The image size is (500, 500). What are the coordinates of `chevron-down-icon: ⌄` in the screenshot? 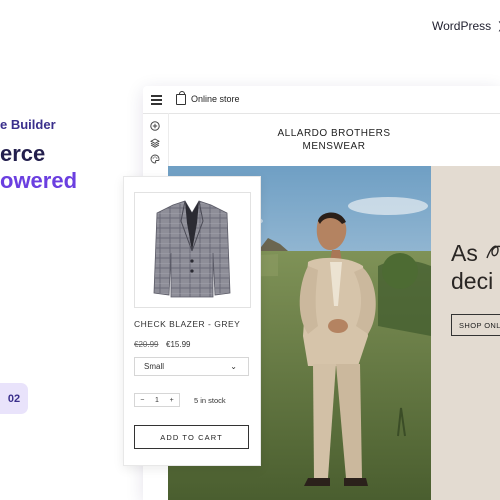 It's located at (233, 366).